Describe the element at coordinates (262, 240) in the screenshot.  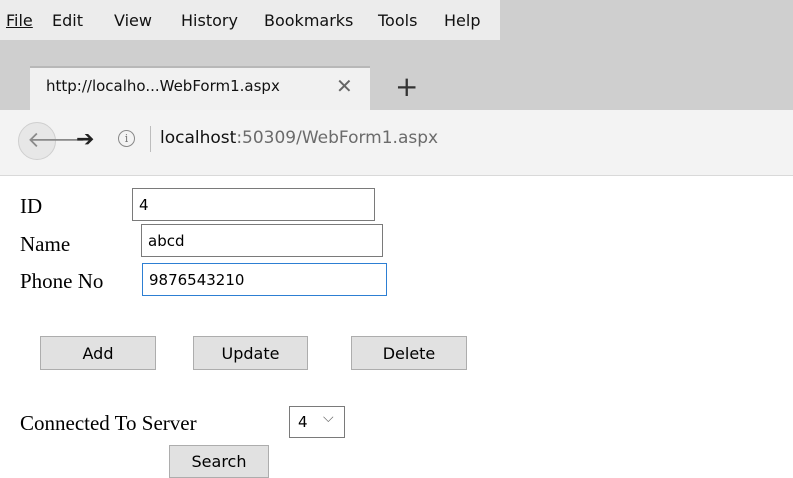
I see `name-field` at that location.